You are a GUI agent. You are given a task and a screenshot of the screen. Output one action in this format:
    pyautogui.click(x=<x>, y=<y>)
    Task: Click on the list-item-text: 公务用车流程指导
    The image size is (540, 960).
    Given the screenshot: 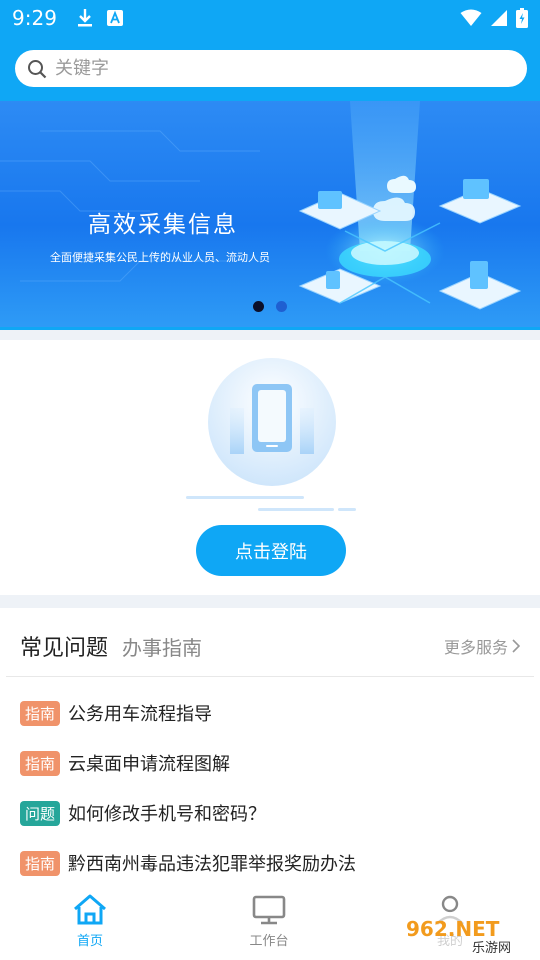 What is the action you would take?
    pyautogui.click(x=140, y=714)
    